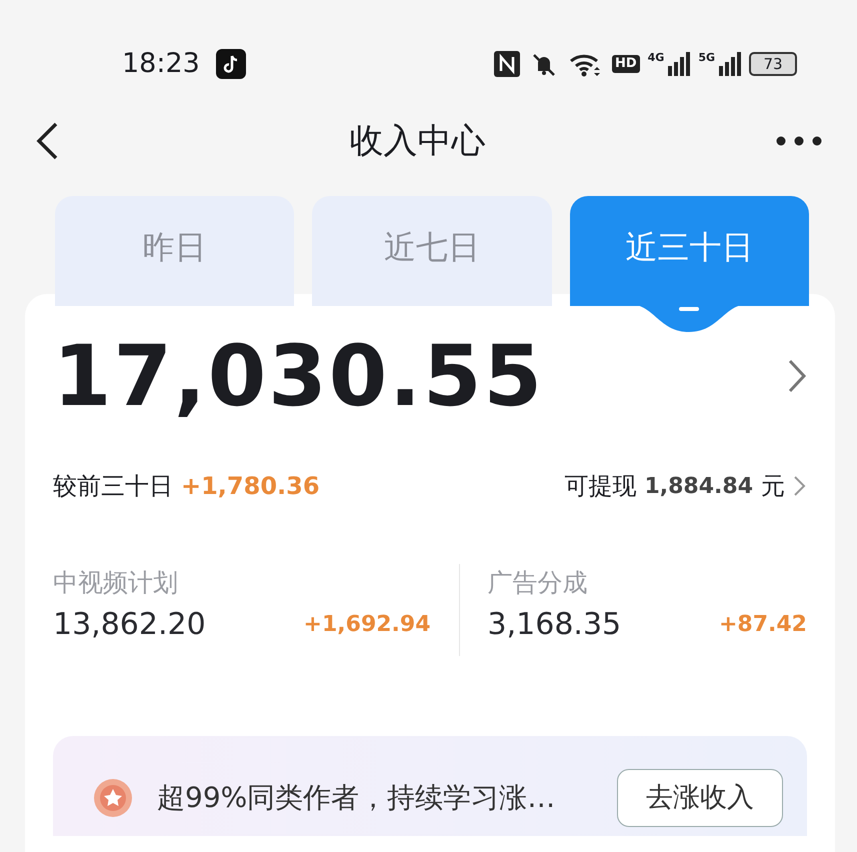 This screenshot has width=857, height=852. Describe the element at coordinates (432, 251) in the screenshot. I see `period-tab: 近七日` at that location.